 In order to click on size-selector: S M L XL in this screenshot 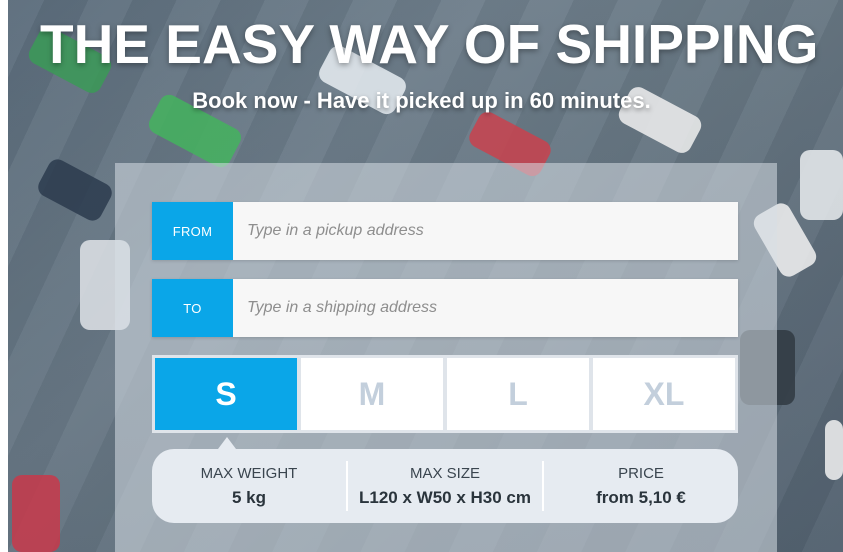, I will do `click(445, 394)`.